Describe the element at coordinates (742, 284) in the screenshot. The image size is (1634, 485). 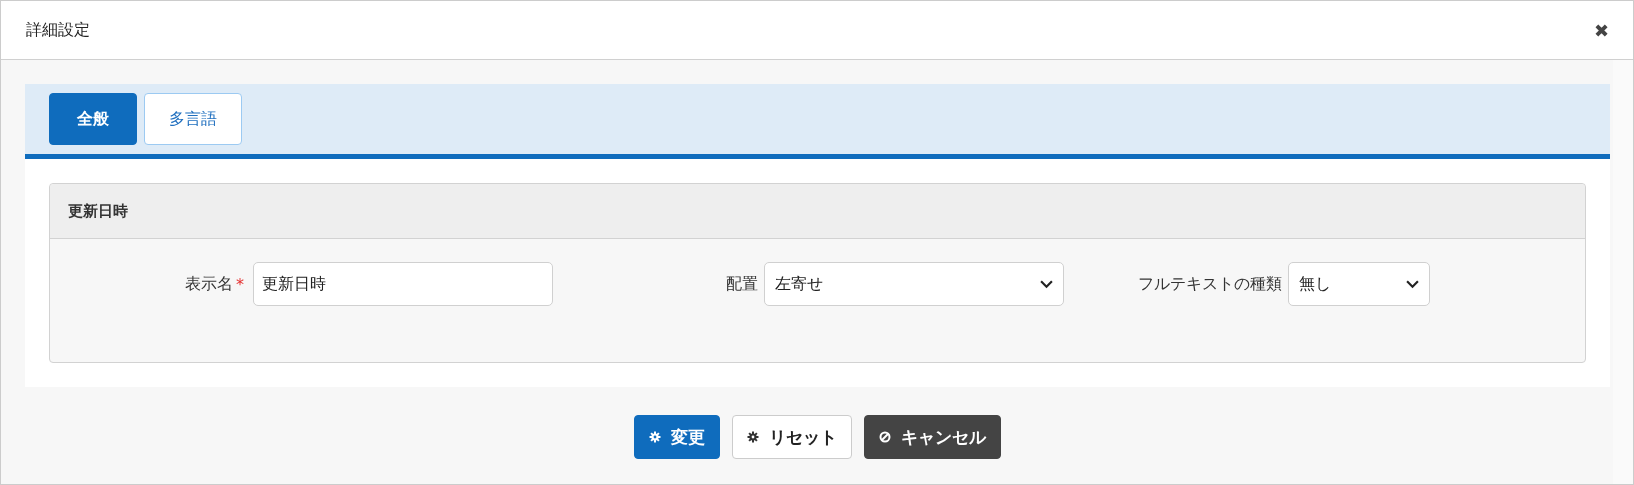
I see `field-label: 配置` at that location.